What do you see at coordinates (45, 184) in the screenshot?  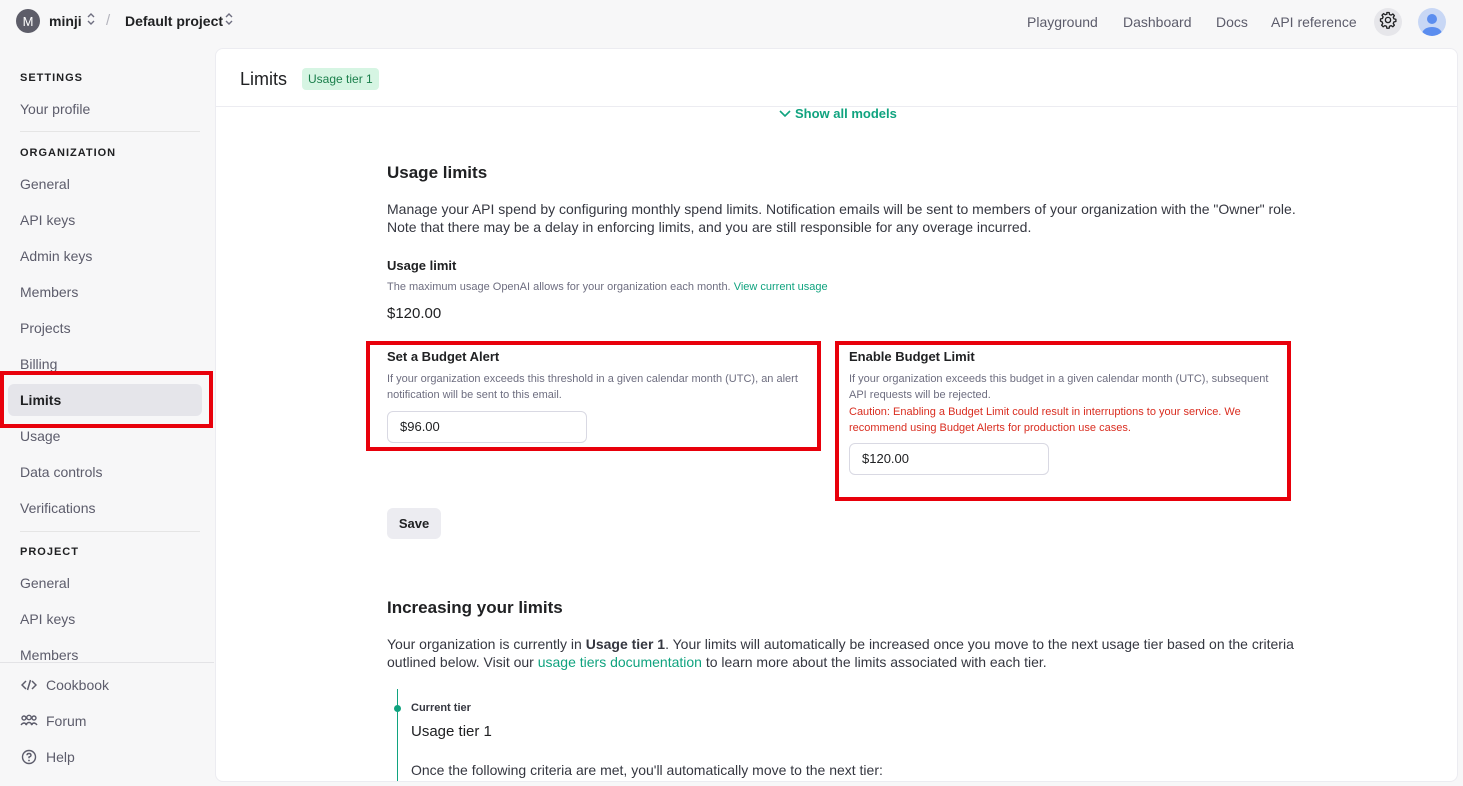 I see `sidebar-item-general: General` at bounding box center [45, 184].